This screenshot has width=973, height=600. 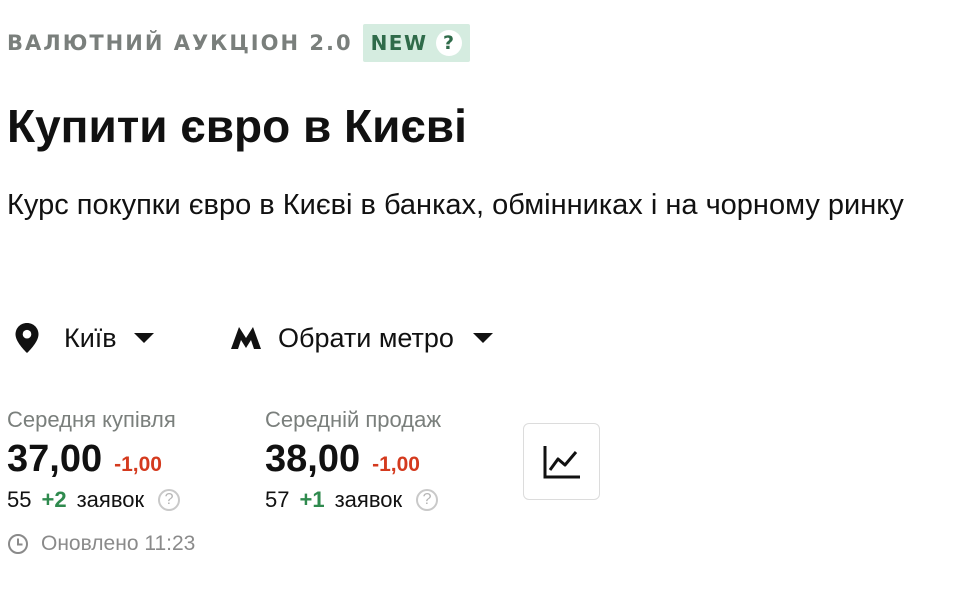 I want to click on new-badge: NEW ?, so click(x=416, y=43).